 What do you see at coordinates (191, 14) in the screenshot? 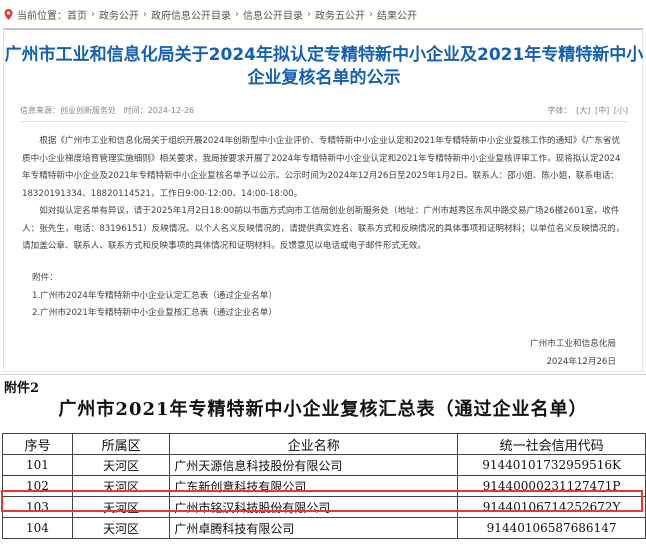
I see `breadcrumb-link-info-catalog: 政府信息公开目录` at bounding box center [191, 14].